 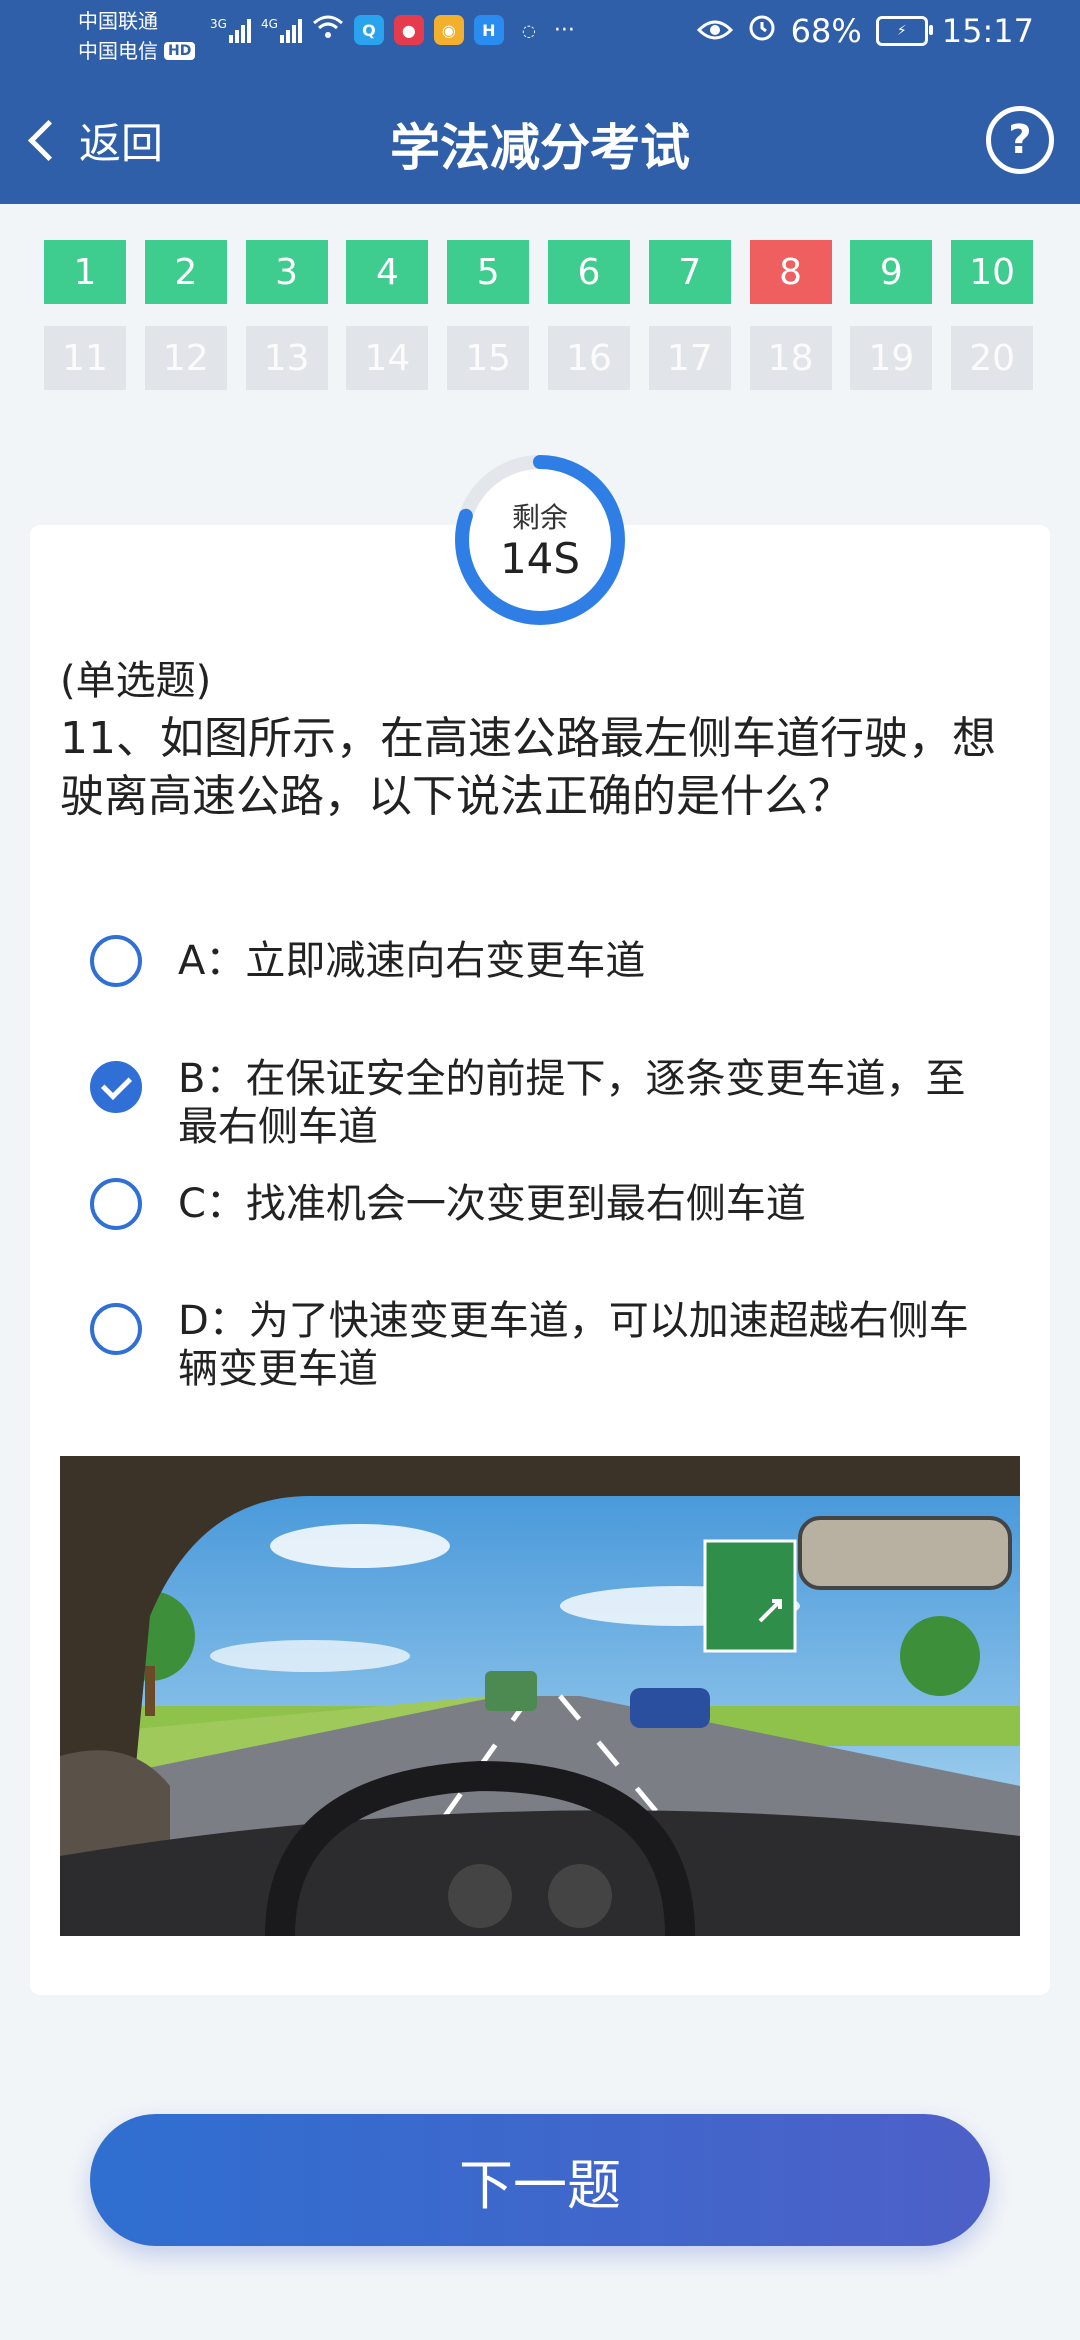 I want to click on question-grid: 1 2 3 4 5 6 7 8 9 10 11 12 13 14 15 16 17 18 19 20, so click(x=544, y=315).